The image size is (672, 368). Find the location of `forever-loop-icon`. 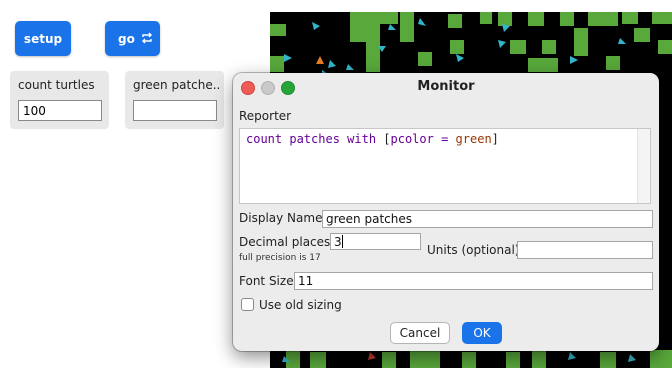

forever-loop-icon is located at coordinates (147, 38).